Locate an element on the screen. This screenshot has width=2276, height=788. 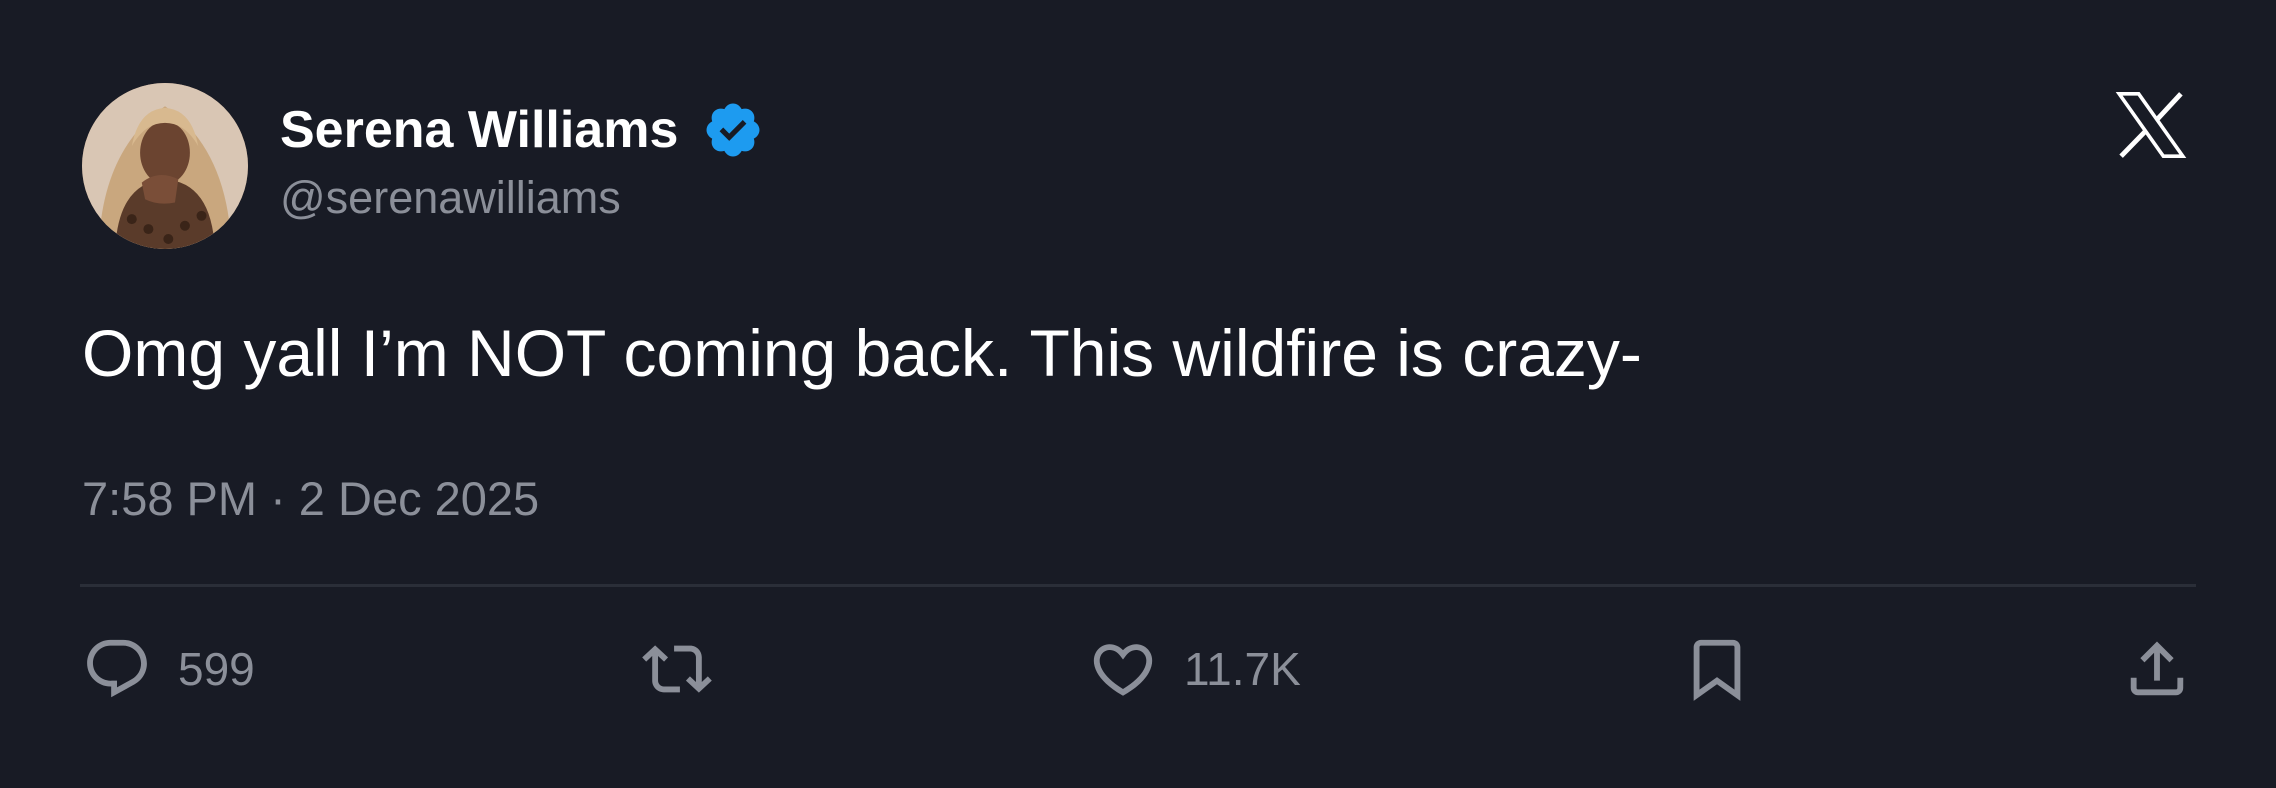
share-button is located at coordinates (2157, 669).